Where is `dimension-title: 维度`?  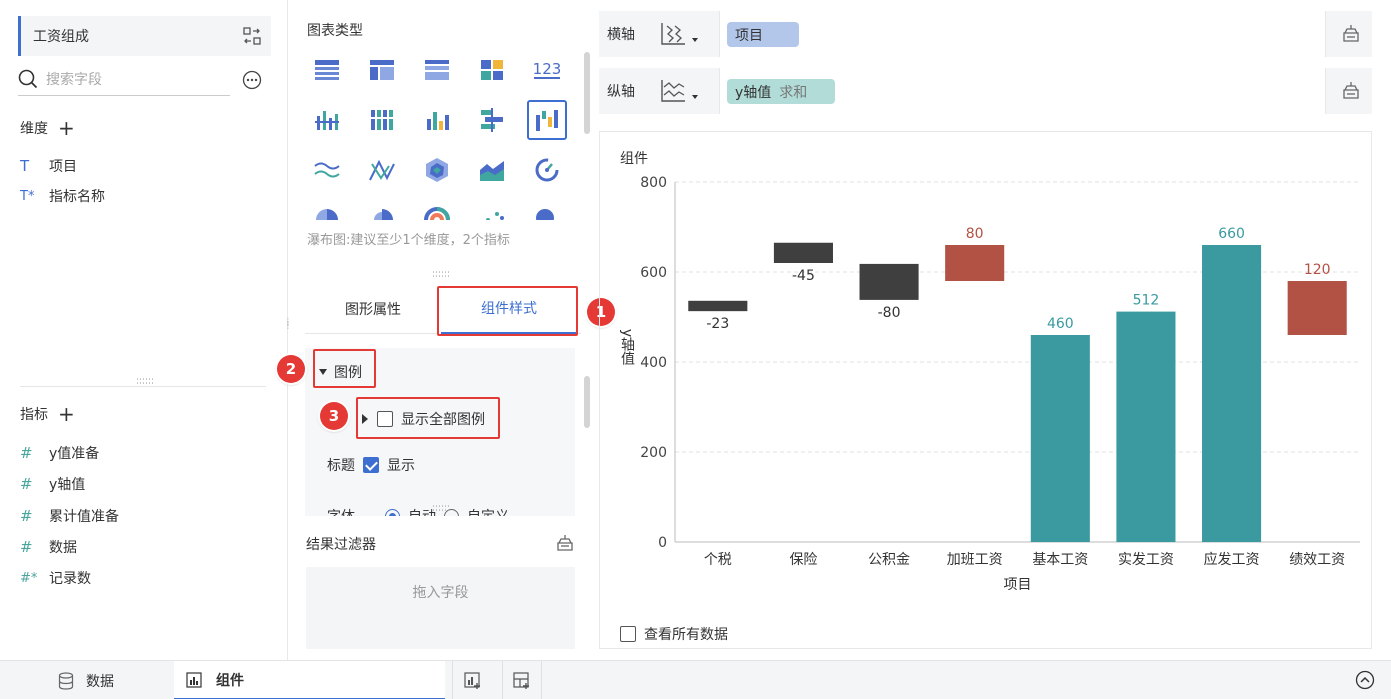 dimension-title: 维度 is located at coordinates (34, 129).